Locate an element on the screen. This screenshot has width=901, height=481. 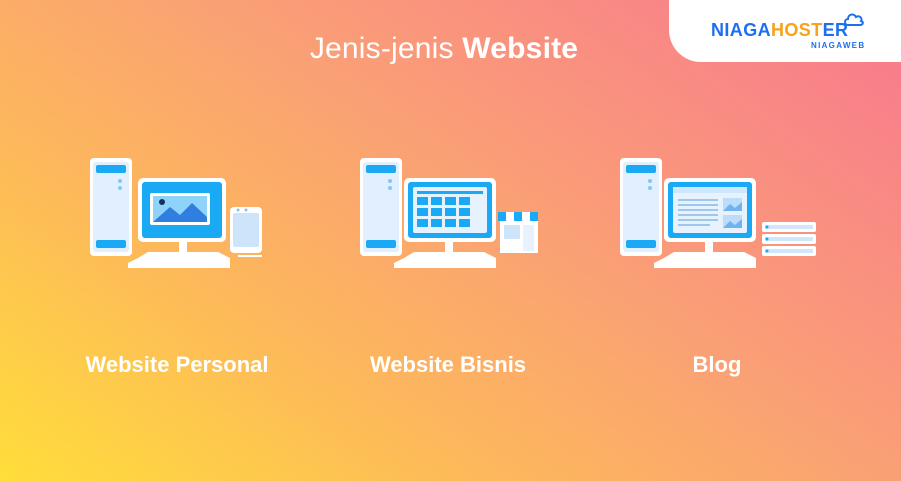
logo-subtitle: NIAGAWEB is located at coordinates (838, 45).